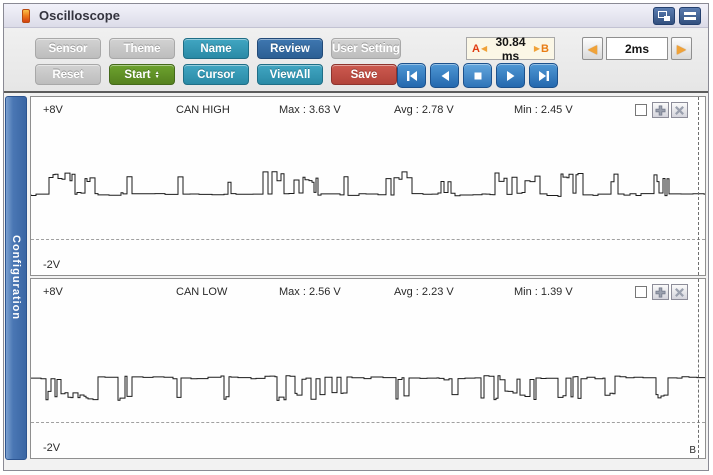 This screenshot has width=713, height=475. I want to click on cursor-a-arrow-icon: ◀, so click(484, 48).